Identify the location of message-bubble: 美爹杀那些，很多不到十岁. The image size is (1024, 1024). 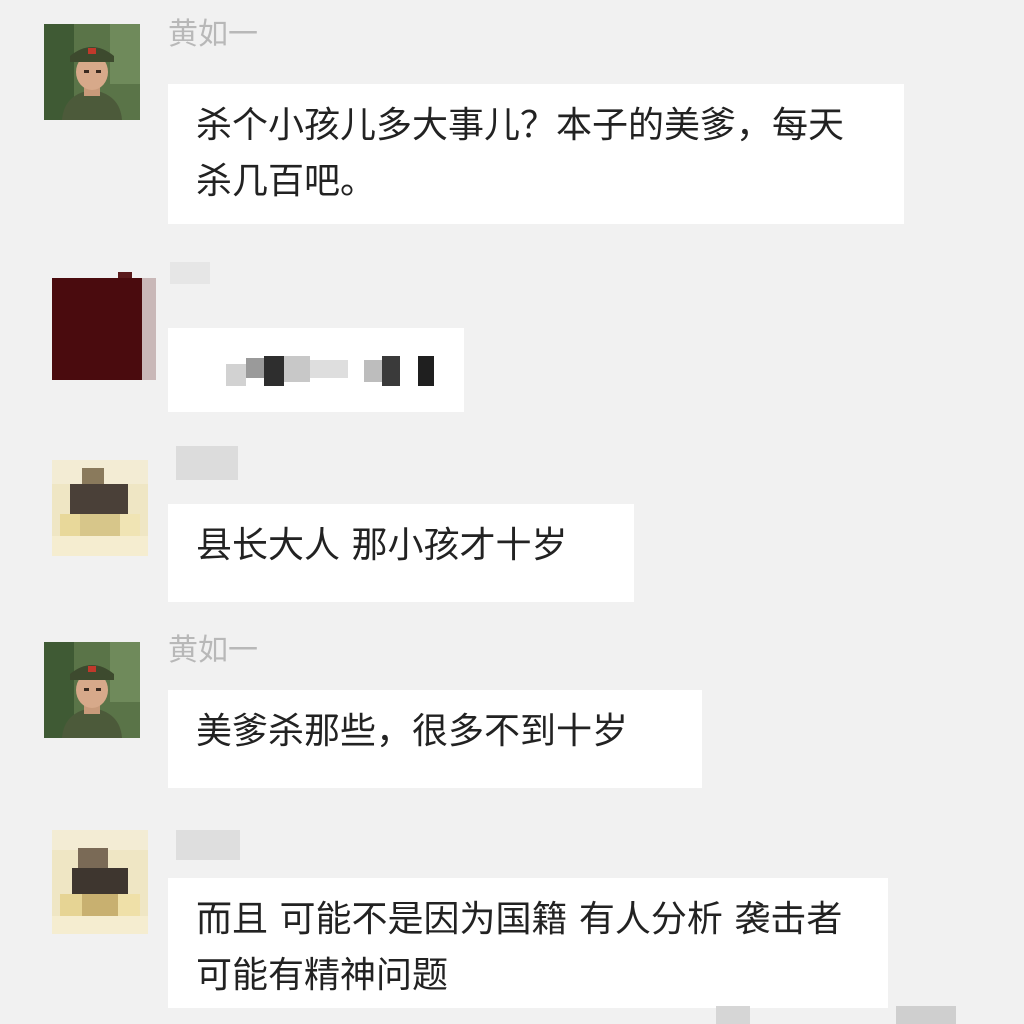
(435, 739).